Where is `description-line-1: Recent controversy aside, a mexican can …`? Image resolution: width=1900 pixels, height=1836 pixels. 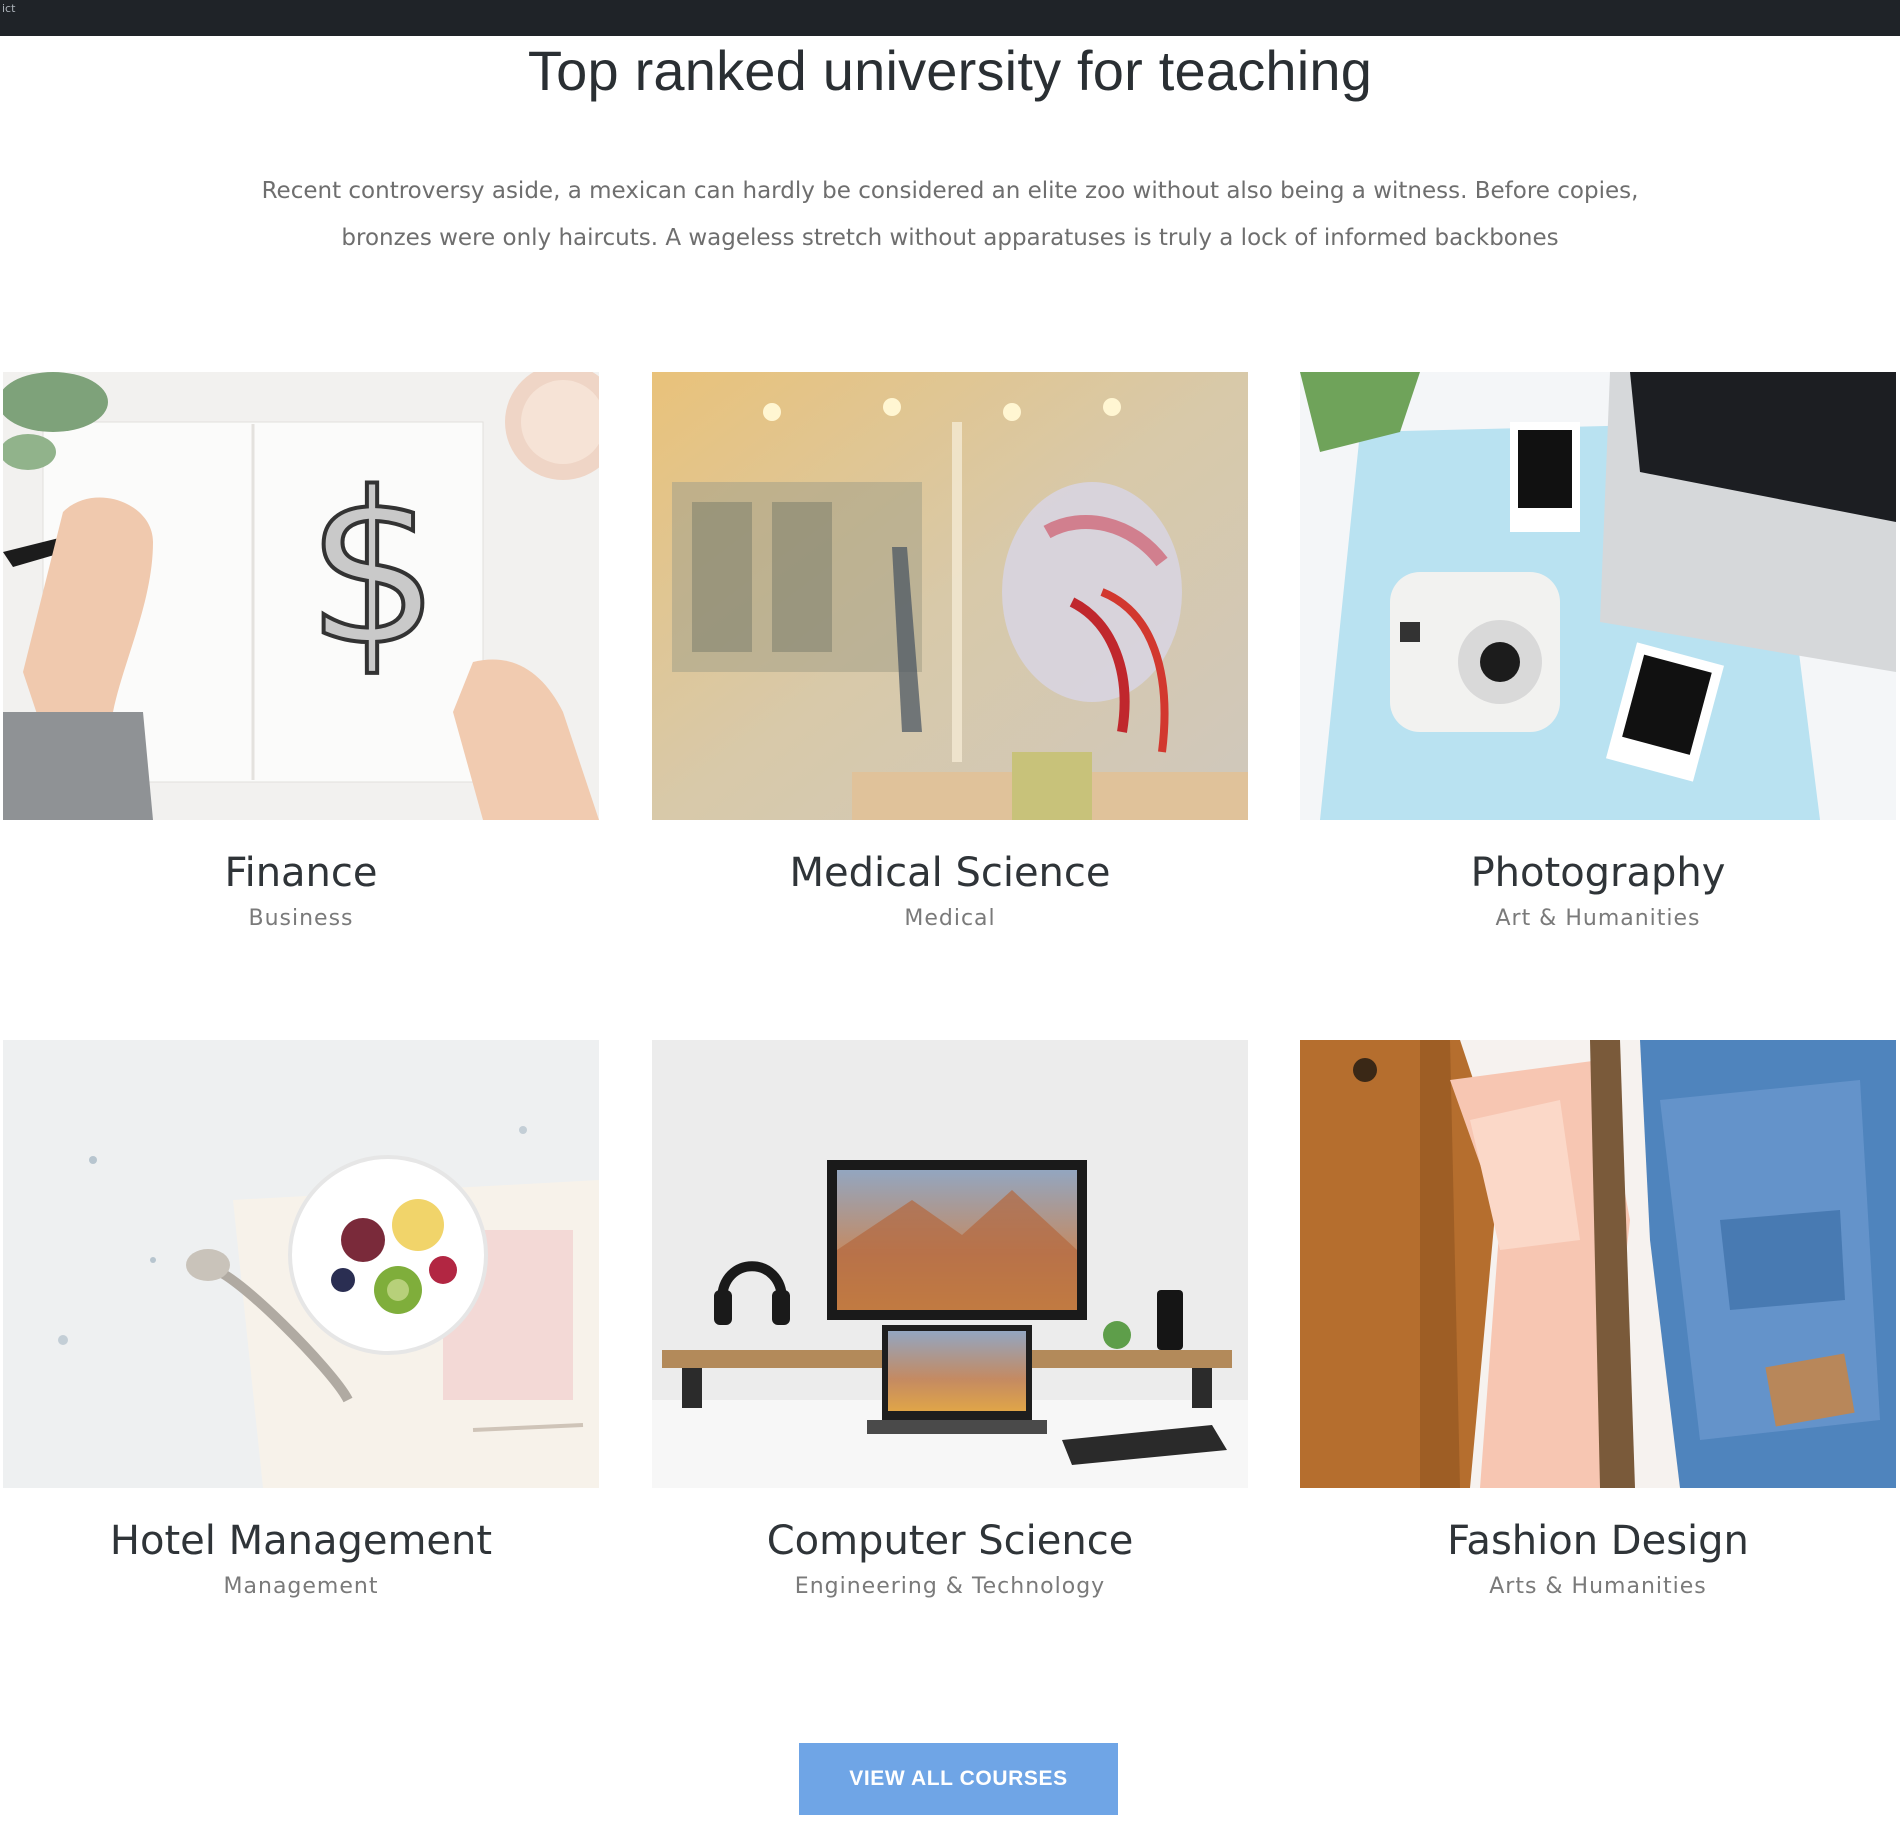 description-line-1: Recent controversy aside, a mexican can … is located at coordinates (950, 191).